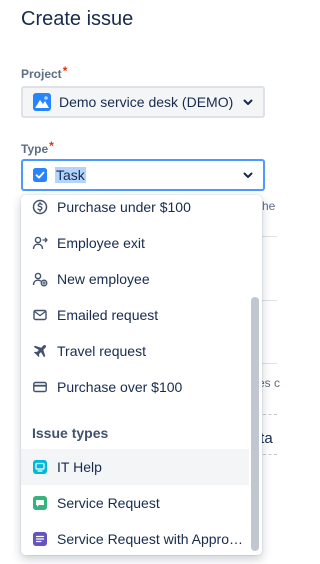  I want to click on menu-item-service-request-with-approvals: Service Request with Approvals, so click(135, 538).